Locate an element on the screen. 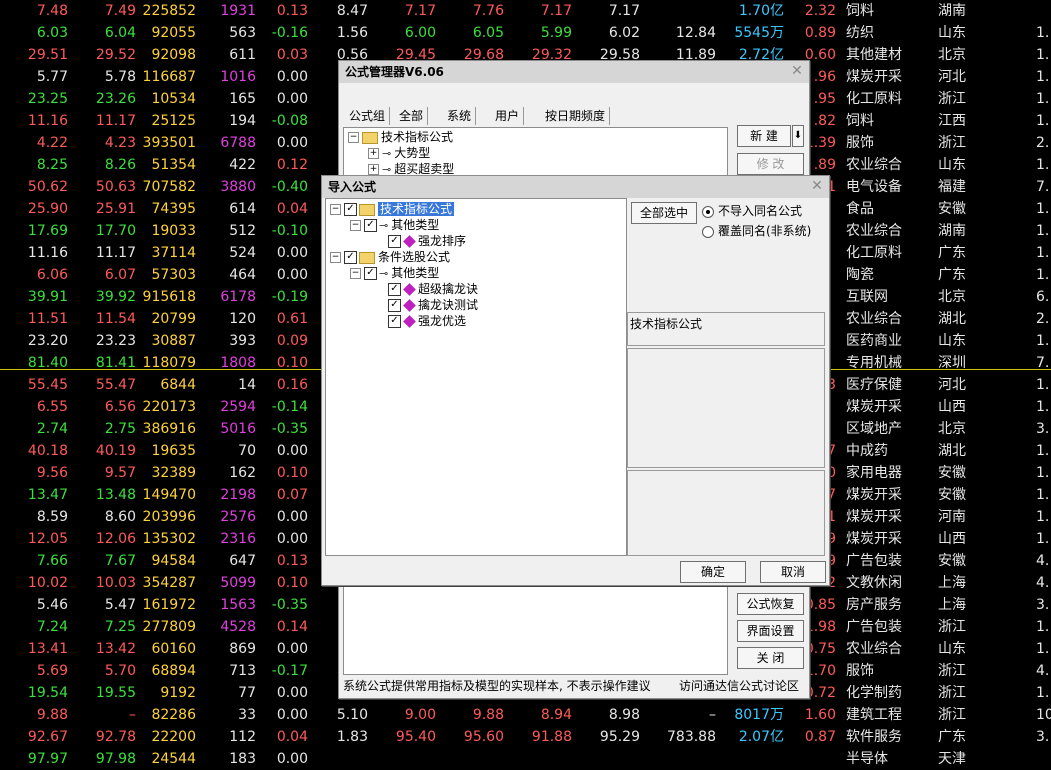 The width and height of the screenshot is (1051, 770). cell-c3: 25125 is located at coordinates (173, 121).